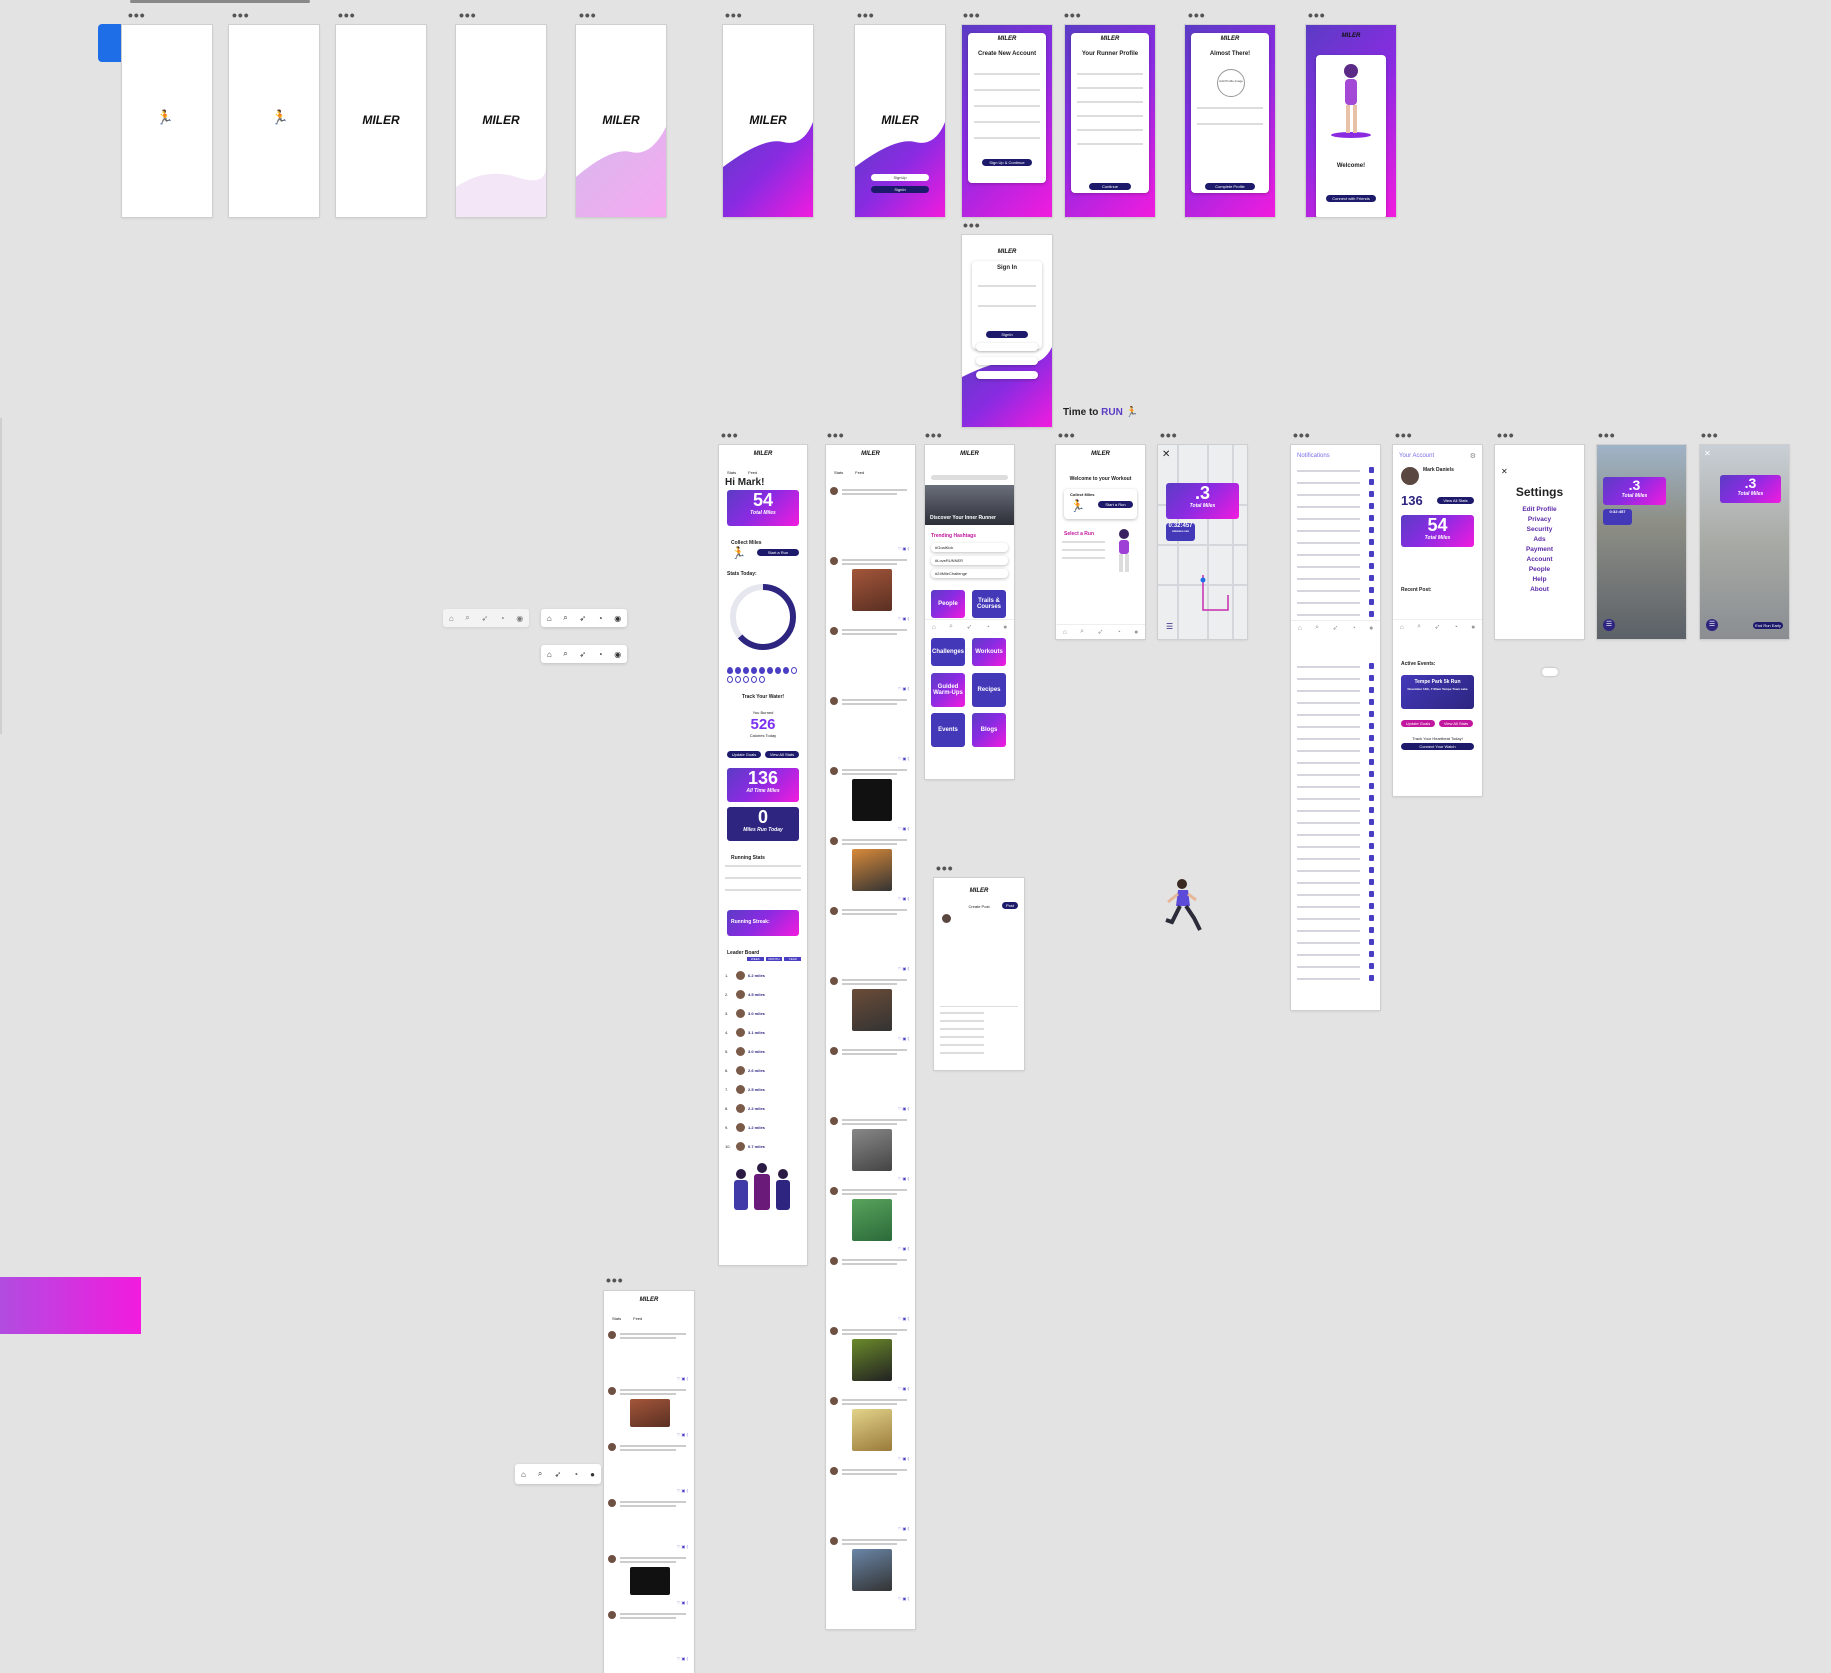 This screenshot has width=1831, height=1673. What do you see at coordinates (962, 1053) in the screenshot?
I see `more-option` at bounding box center [962, 1053].